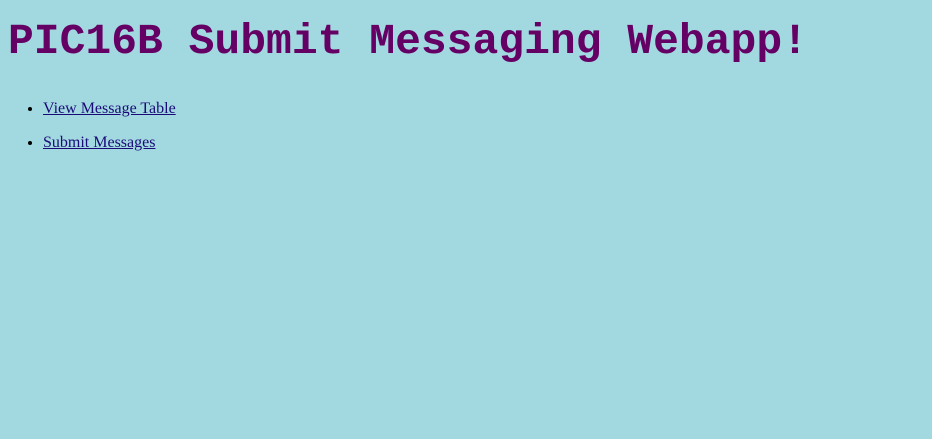  I want to click on submit-messages-link: Submit Messages, so click(99, 142).